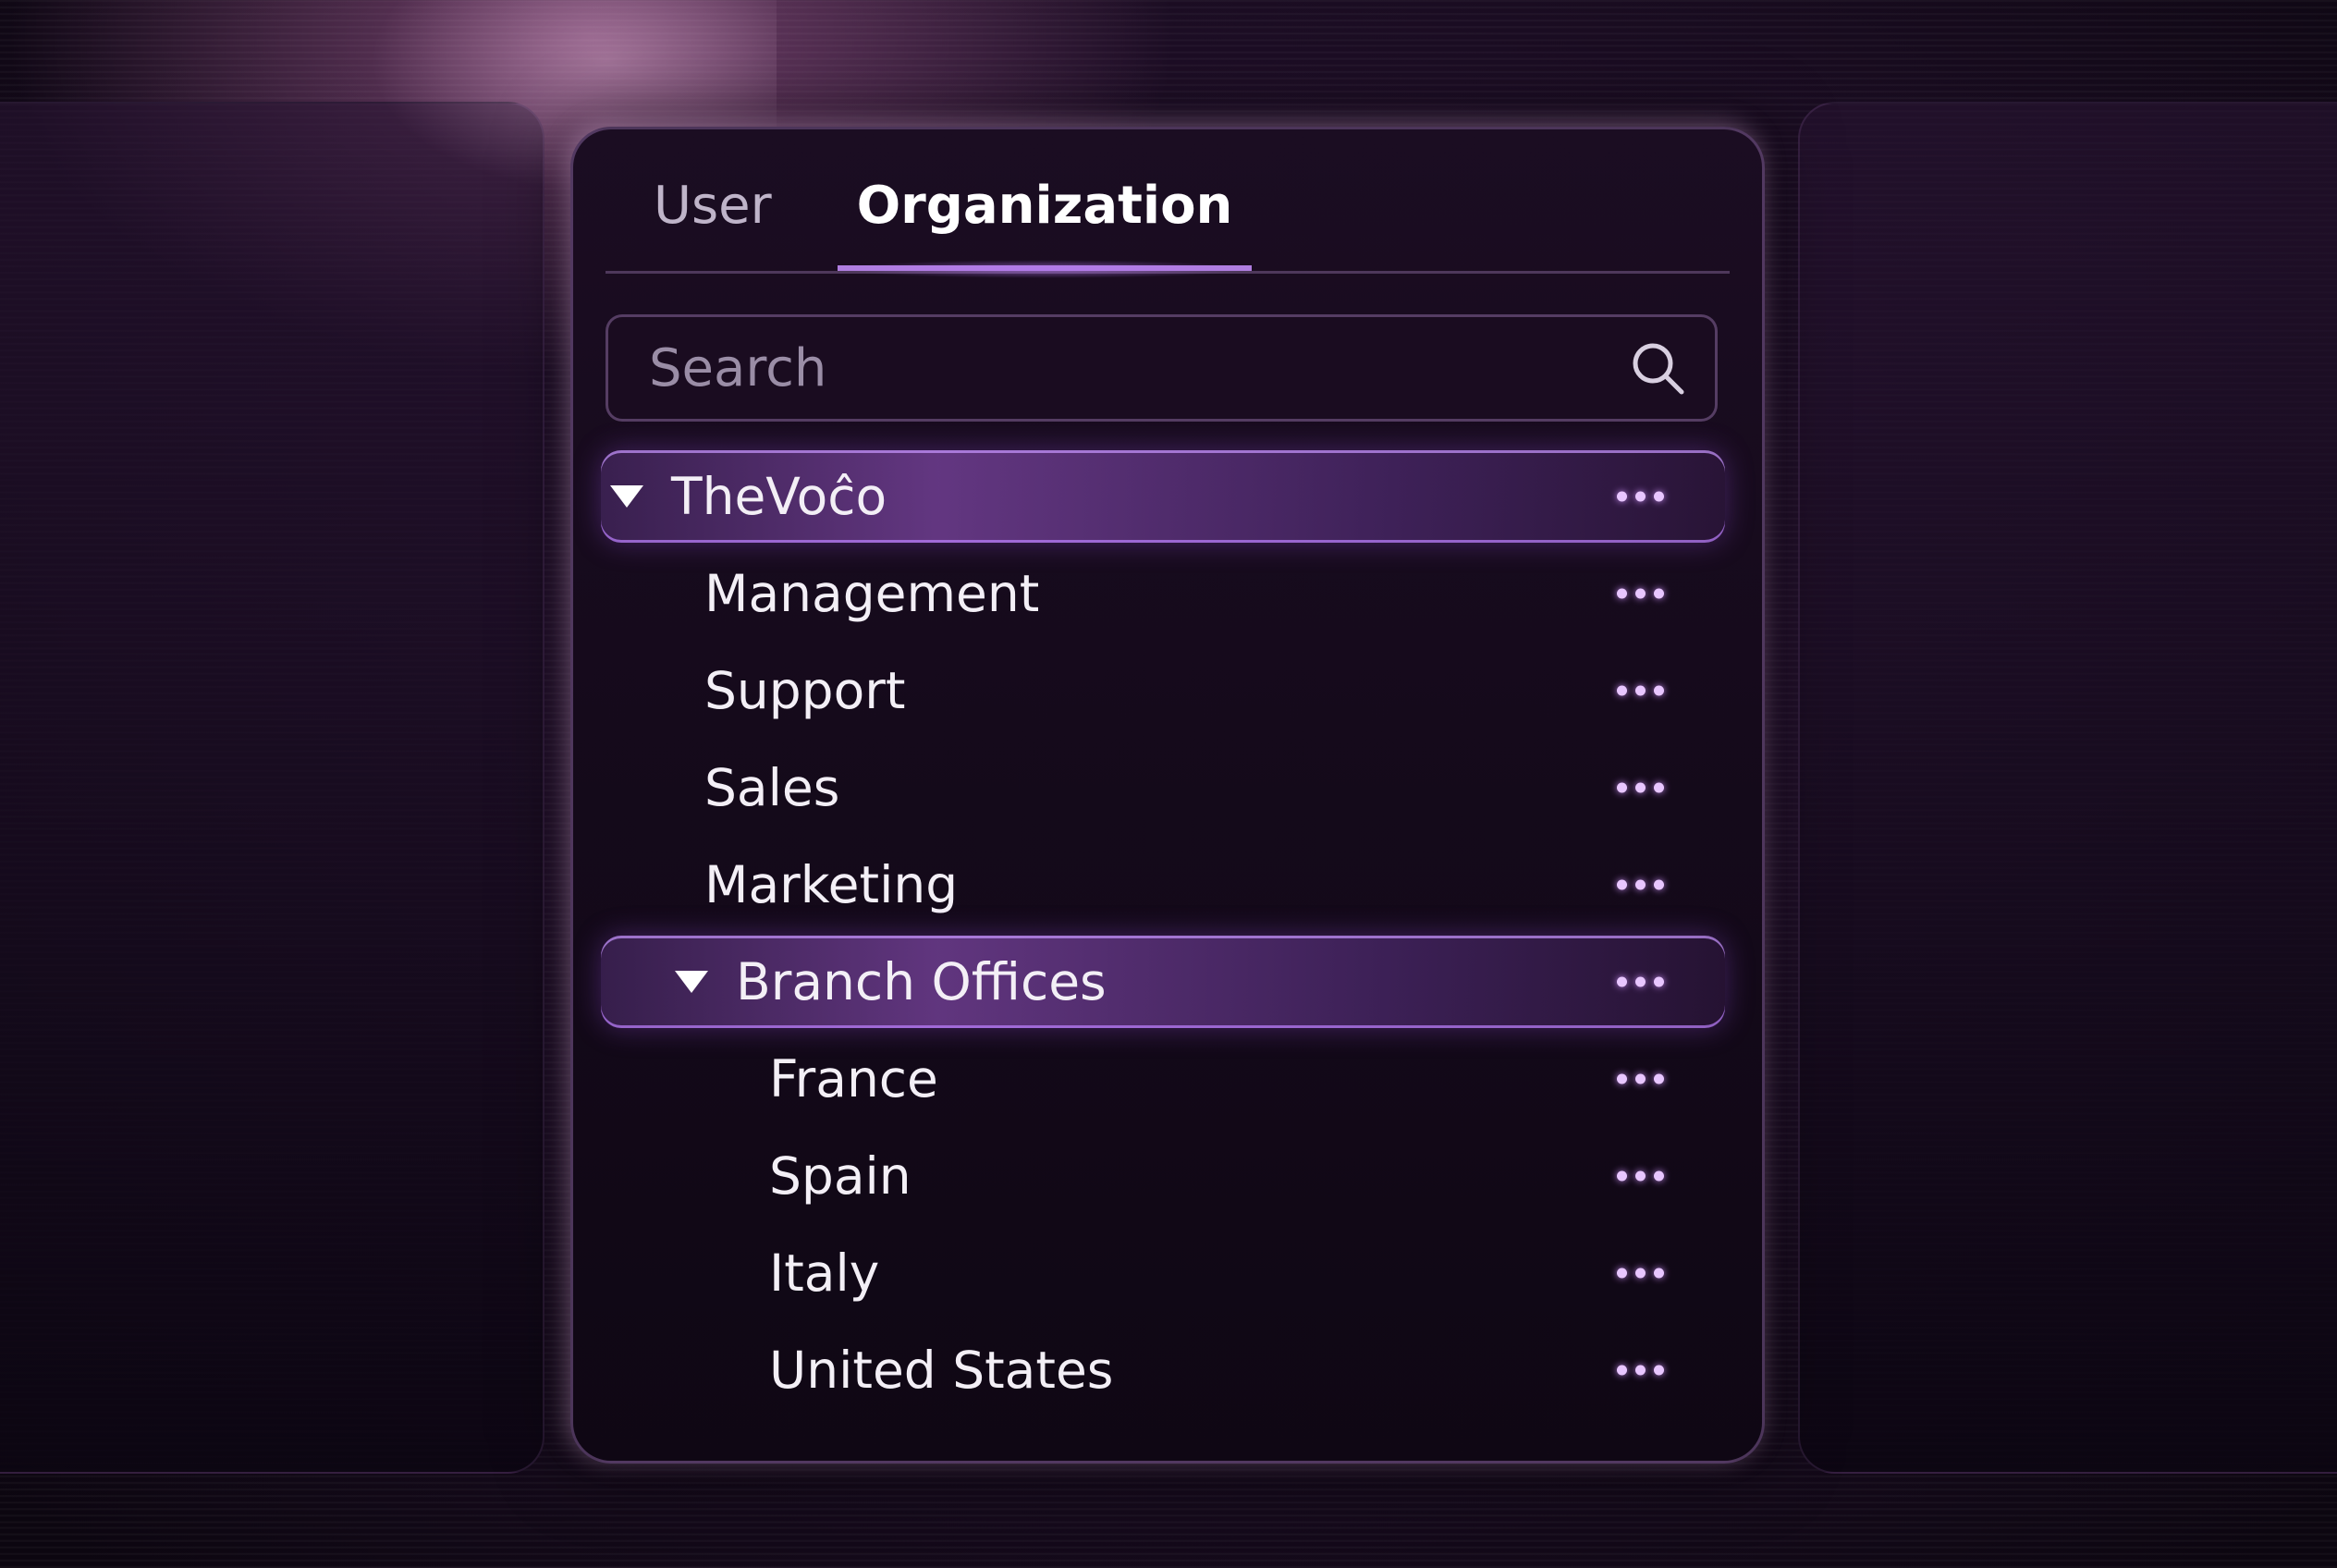  What do you see at coordinates (840, 1176) in the screenshot?
I see `tree-item-label: Spain` at bounding box center [840, 1176].